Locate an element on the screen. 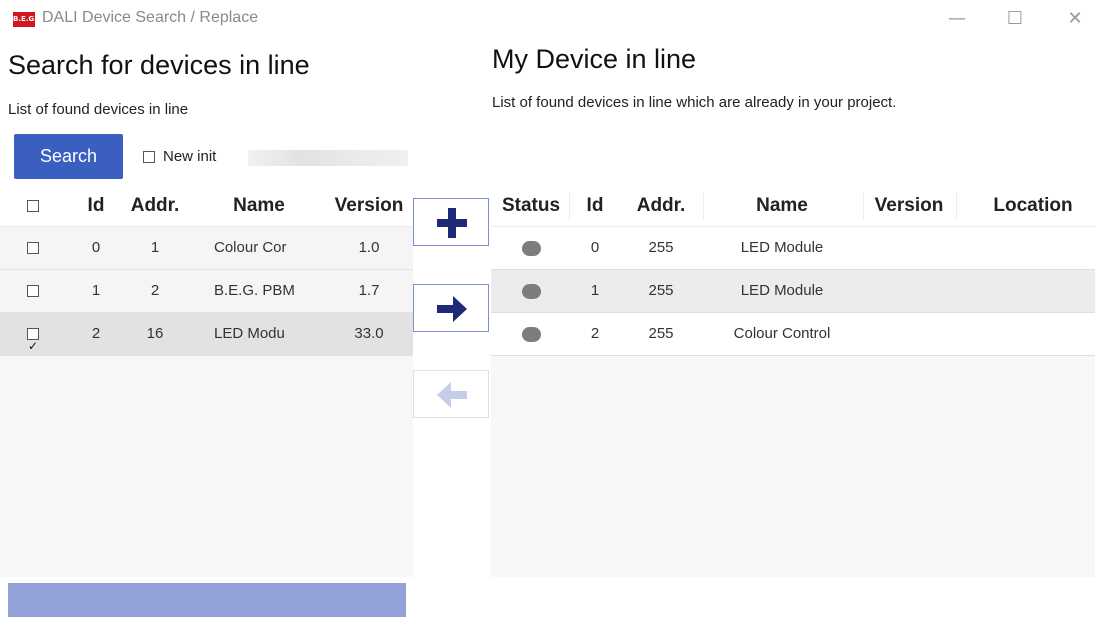  table-row: 2 255 Colour Control is located at coordinates (793, 334).